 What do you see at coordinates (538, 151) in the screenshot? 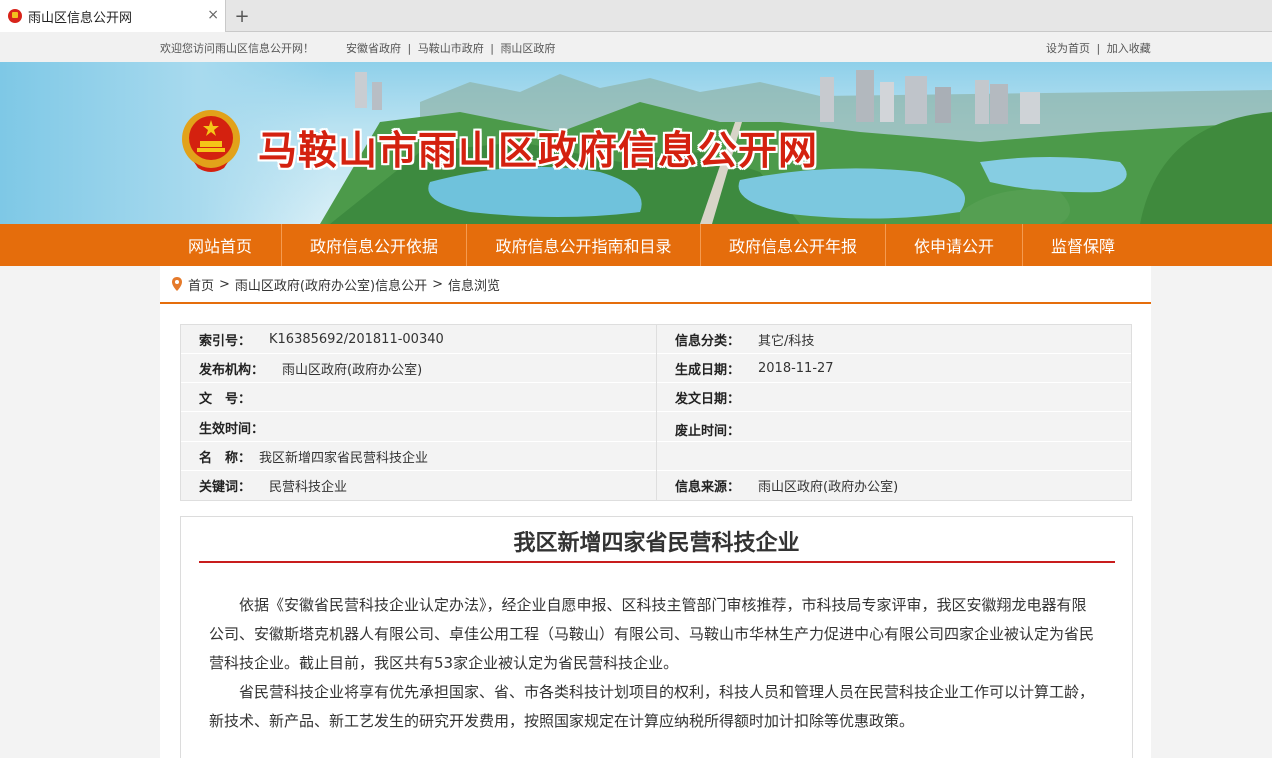
I see `site-title: 马鞍山市雨山区政府信息公开网` at bounding box center [538, 151].